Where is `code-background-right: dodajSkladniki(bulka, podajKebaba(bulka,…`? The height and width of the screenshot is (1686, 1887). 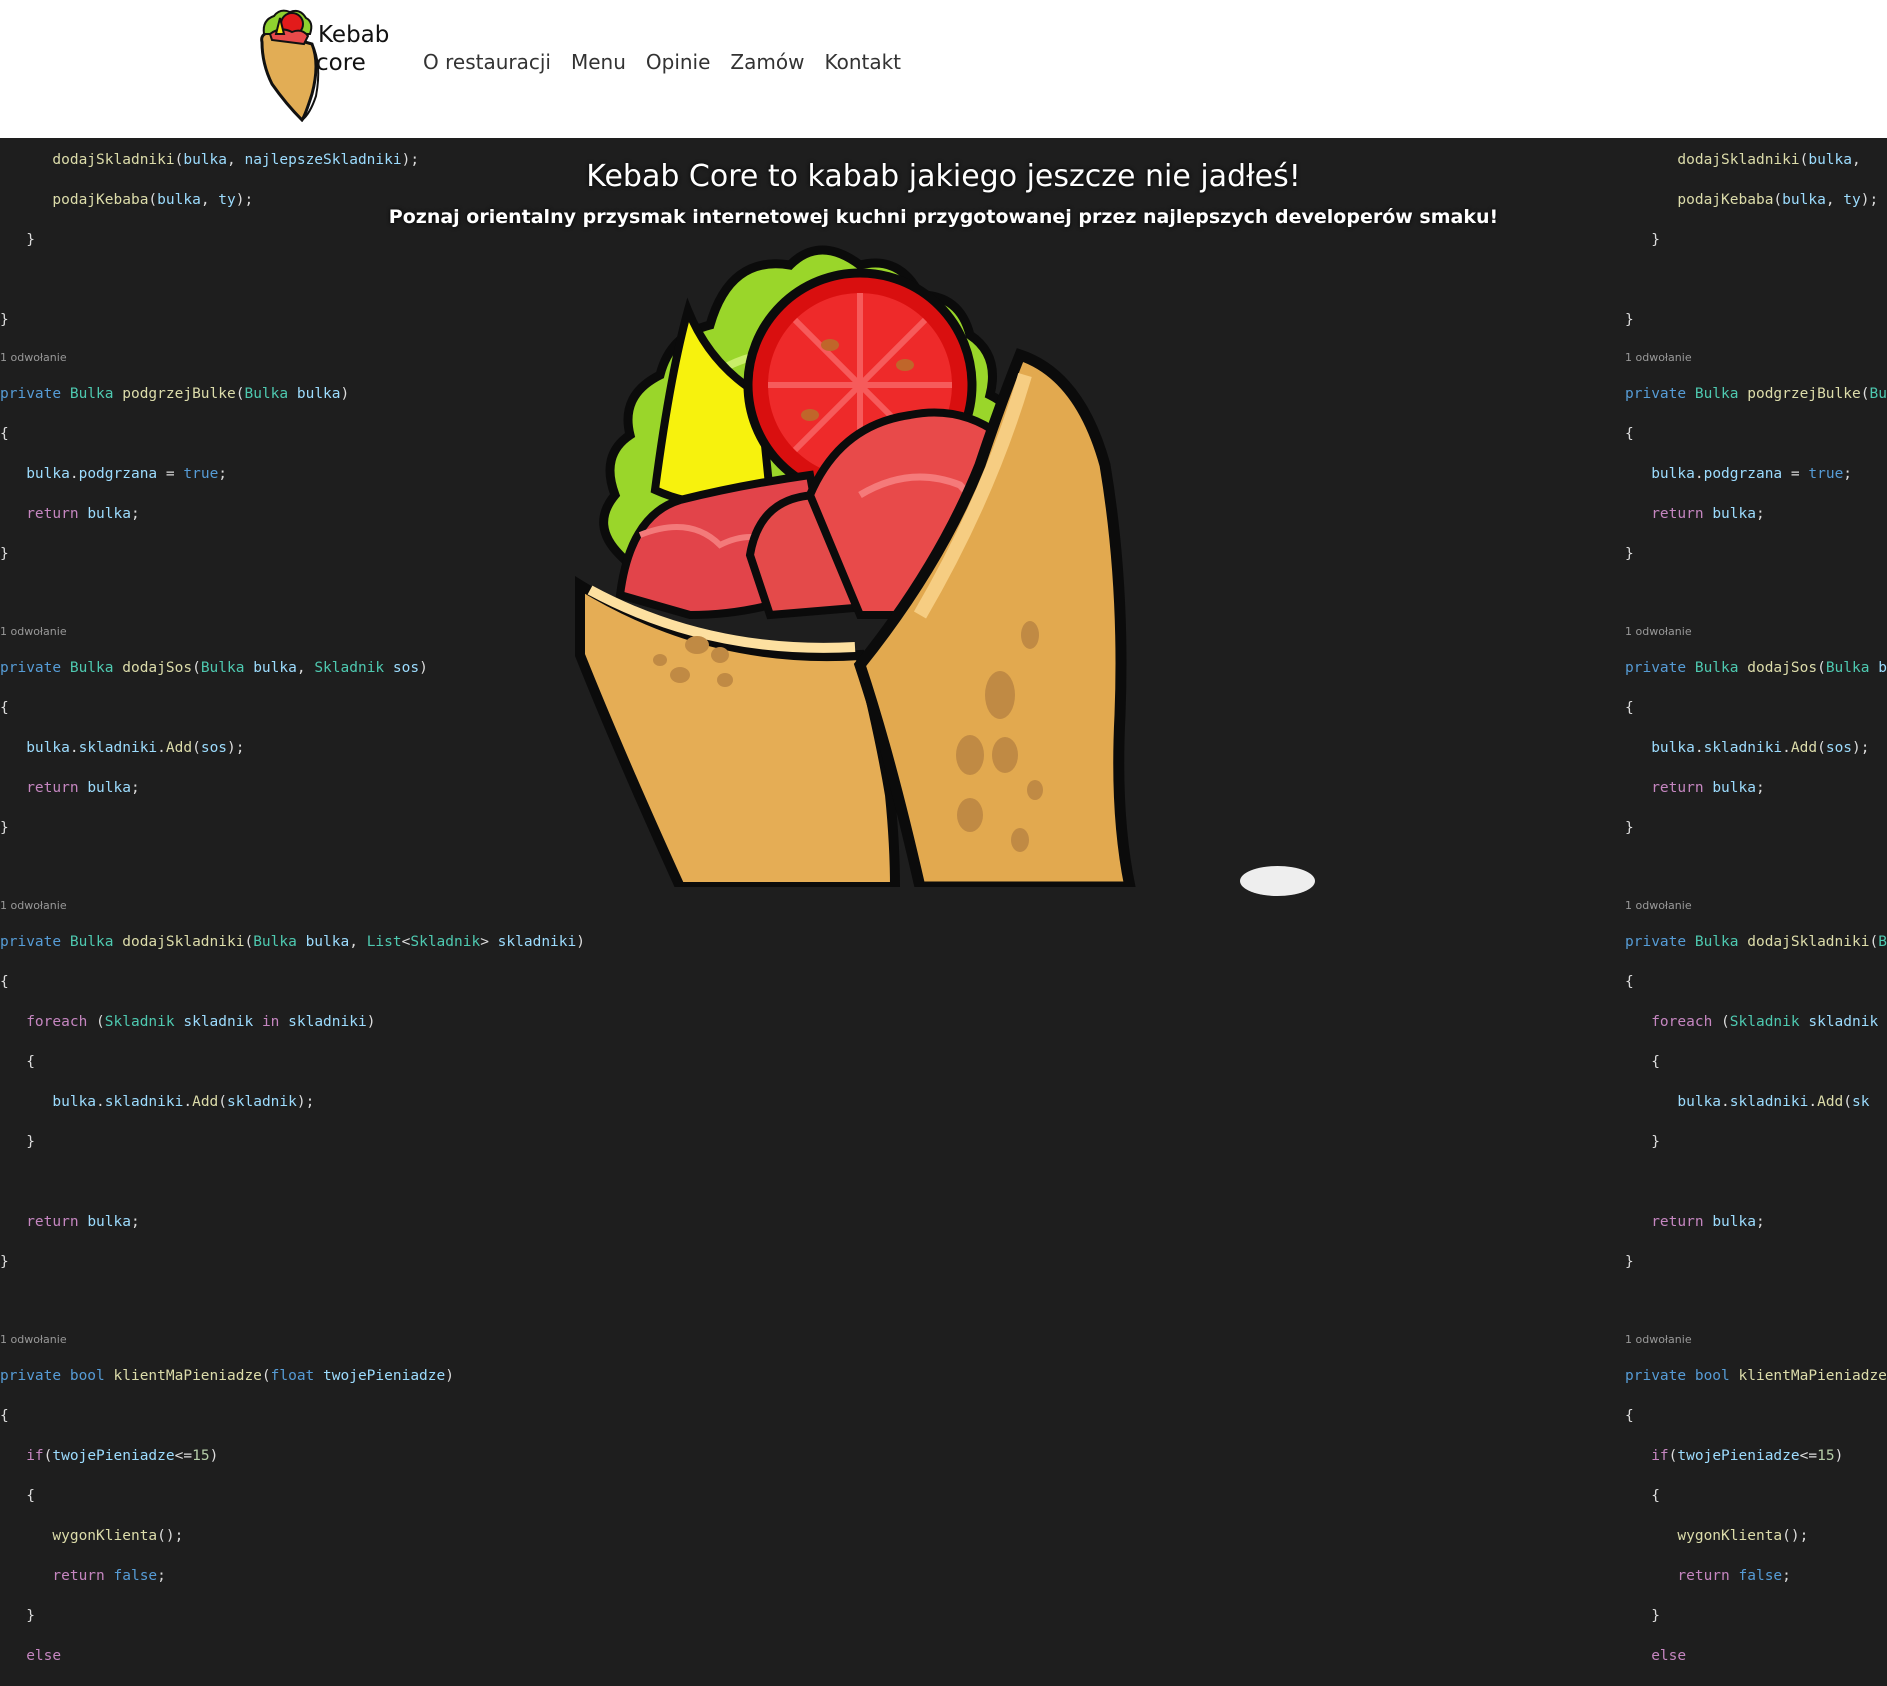
code-background-right: dodajSkladniki(bulka, podajKebaba(bulka,… is located at coordinates (1756, 908).